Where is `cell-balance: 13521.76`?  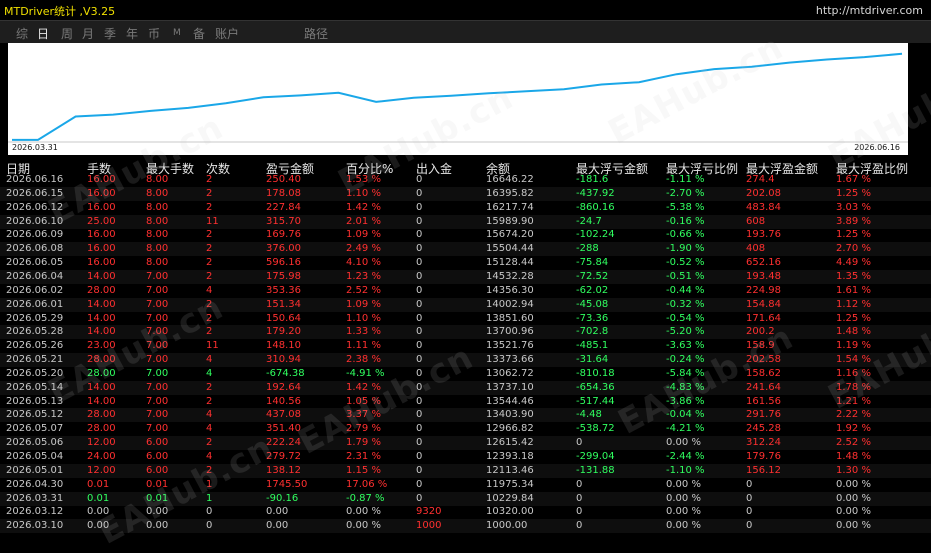 cell-balance: 13521.76 is located at coordinates (510, 346).